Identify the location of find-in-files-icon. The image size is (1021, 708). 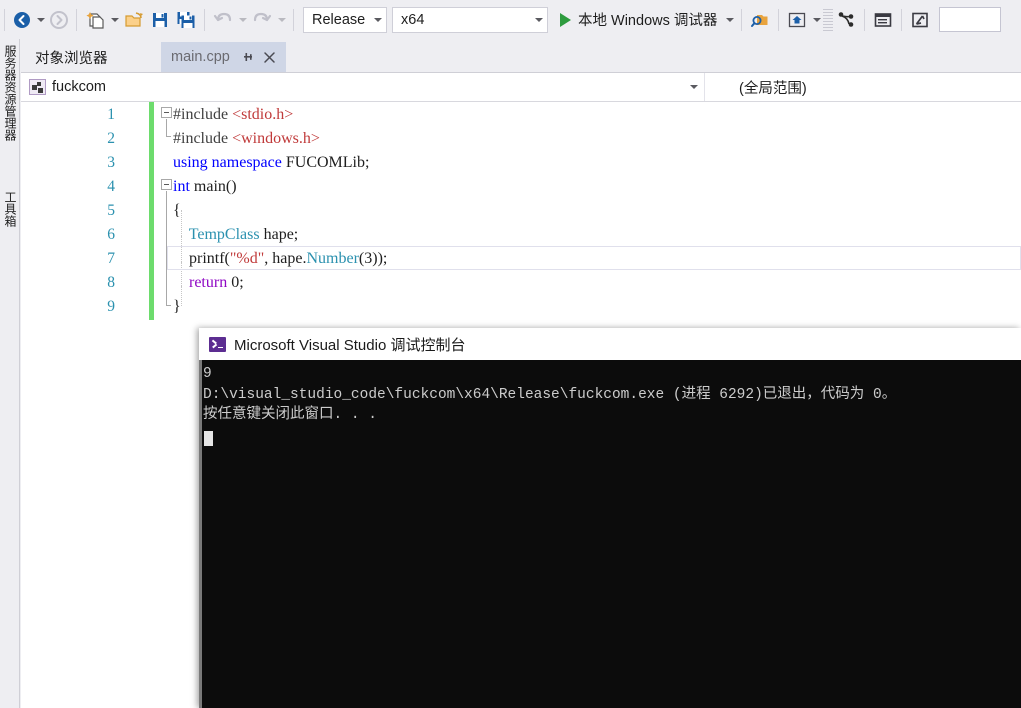
(759, 20).